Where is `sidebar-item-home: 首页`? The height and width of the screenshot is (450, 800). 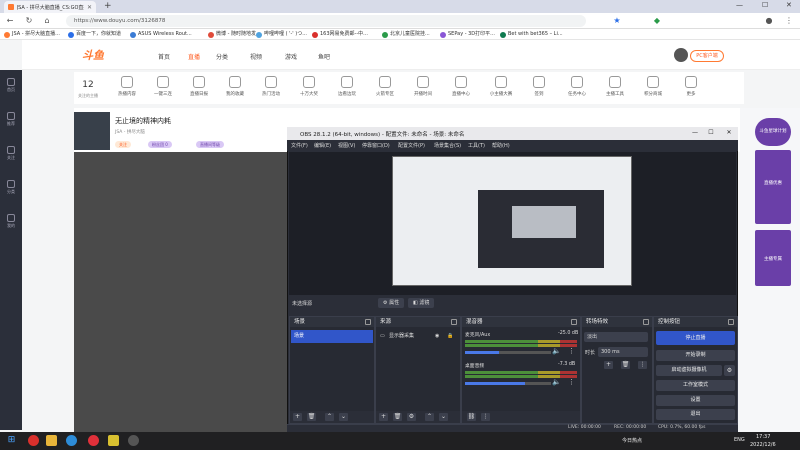 sidebar-item-home: 首页 is located at coordinates (11, 85).